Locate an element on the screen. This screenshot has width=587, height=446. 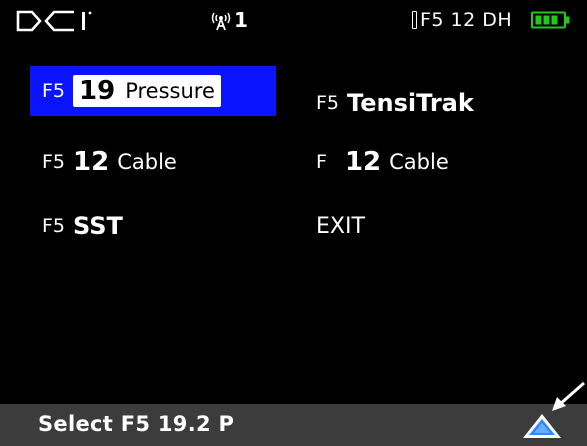
menu-item-f5-sst: F5 SST is located at coordinates (82, 226).